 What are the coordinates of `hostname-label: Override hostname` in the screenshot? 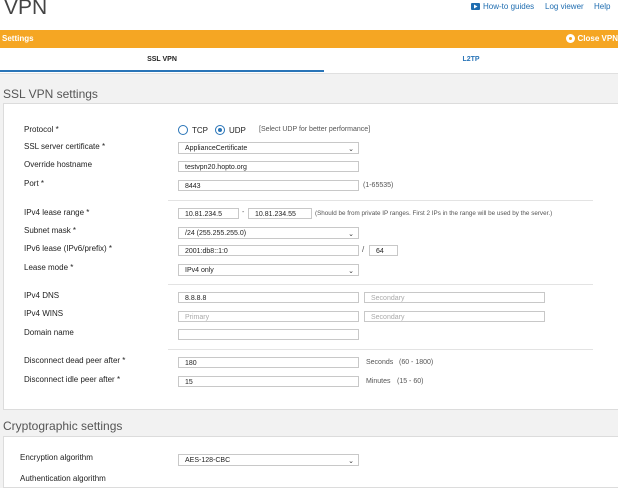 It's located at (58, 164).